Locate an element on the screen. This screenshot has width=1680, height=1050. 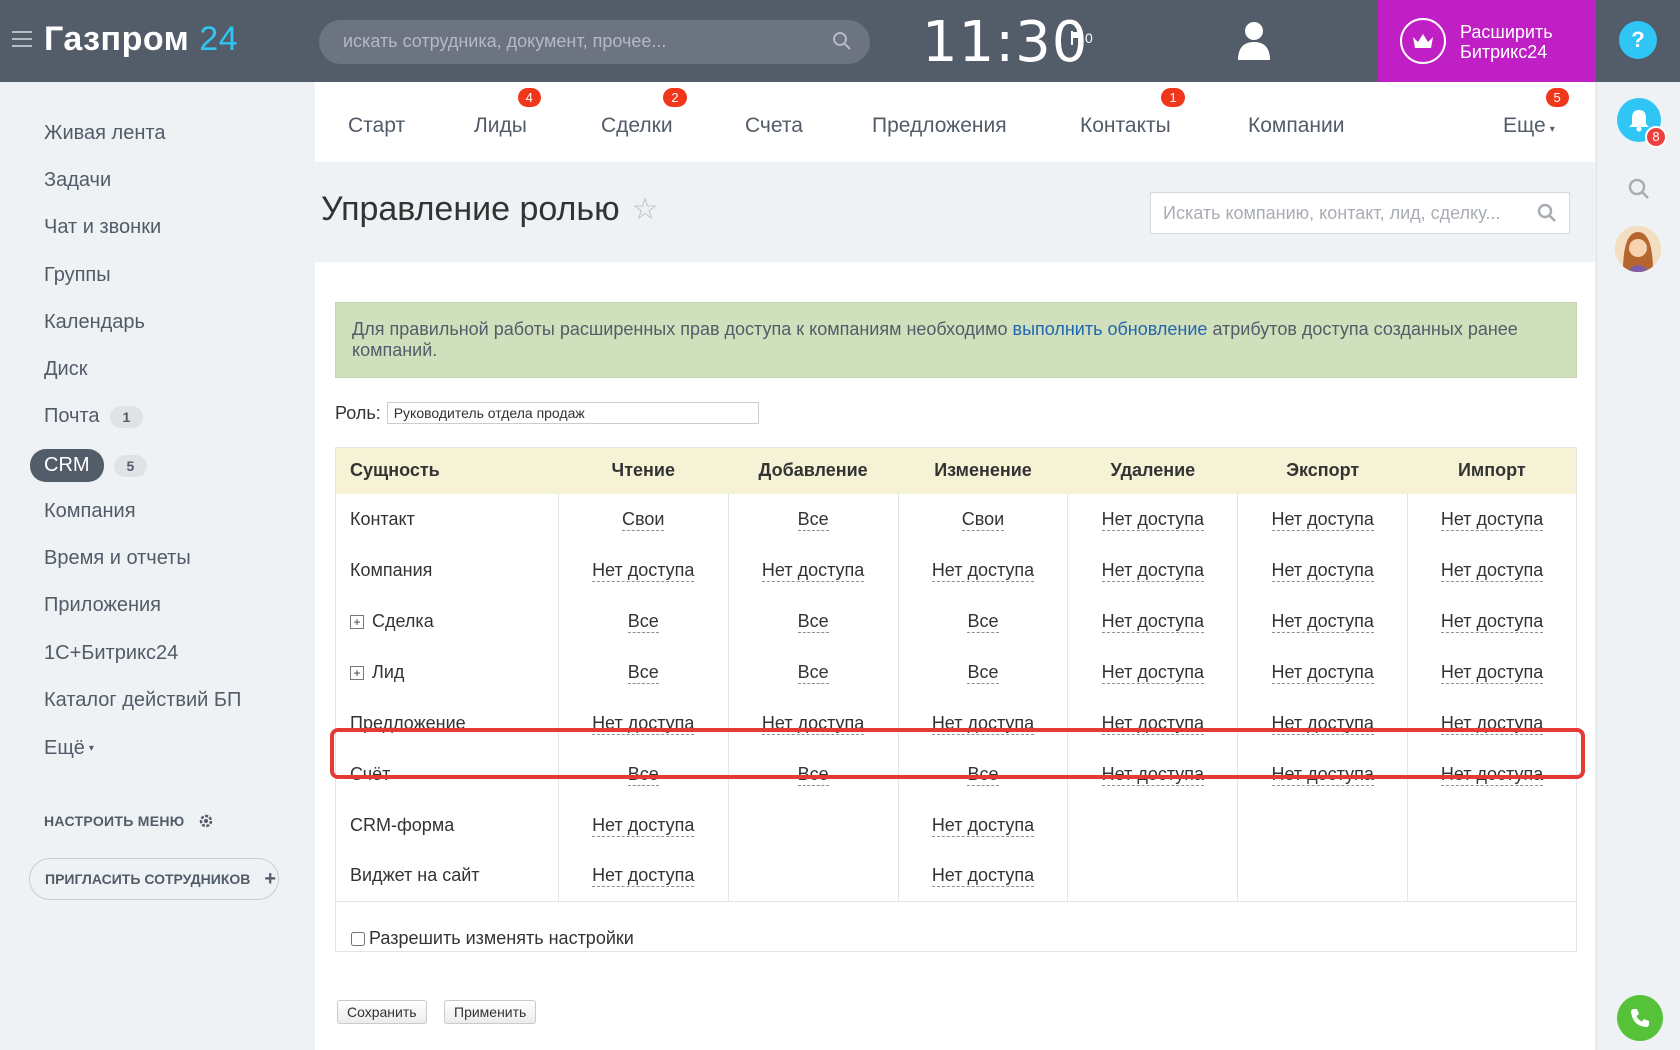
tab-deals: Сделки 2 is located at coordinates (644, 113).